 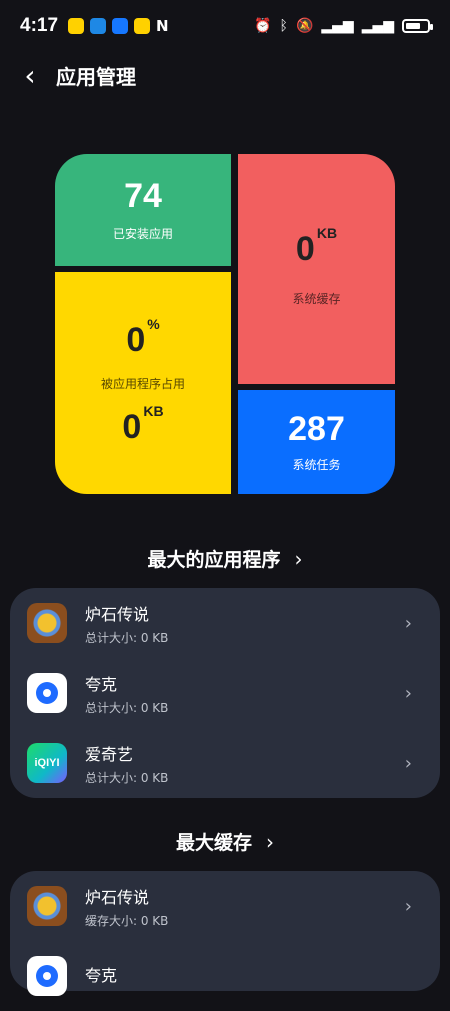 What do you see at coordinates (142, 233) in the screenshot?
I see `installed-apps-label: 已安装应用` at bounding box center [142, 233].